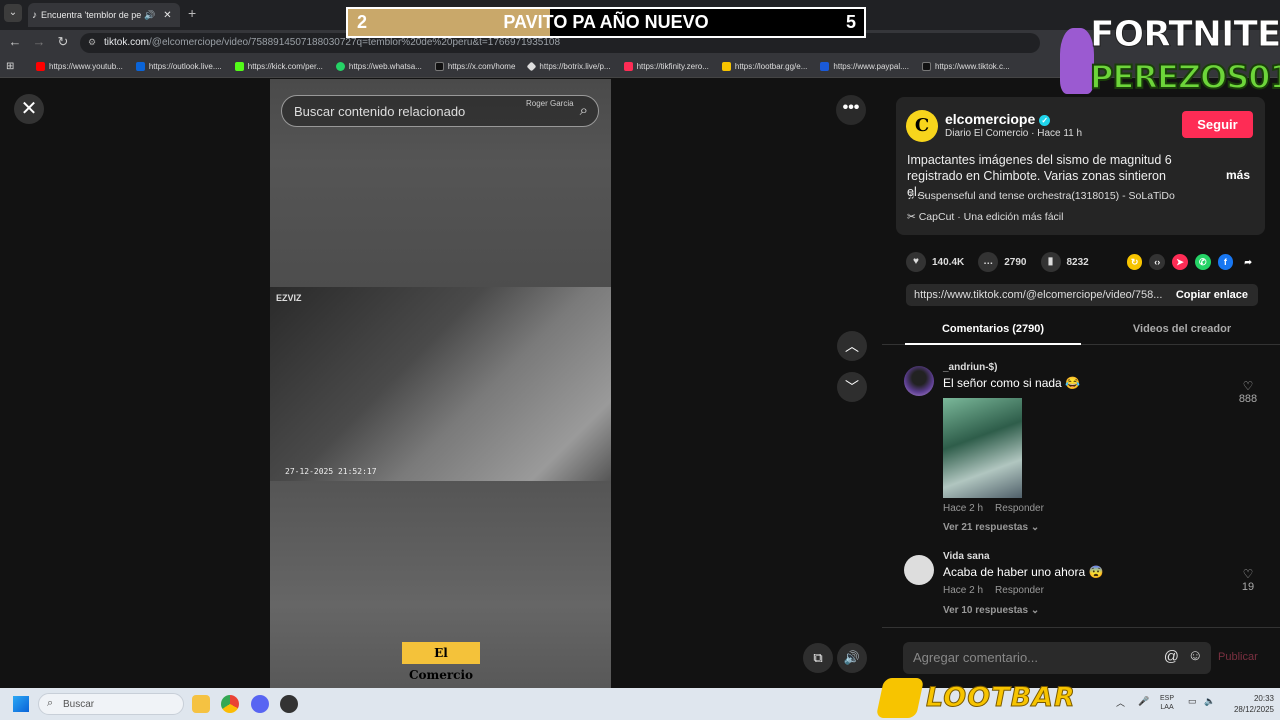 Image resolution: width=1280 pixels, height=720 pixels. I want to click on reload-icon: ↻, so click(63, 42).